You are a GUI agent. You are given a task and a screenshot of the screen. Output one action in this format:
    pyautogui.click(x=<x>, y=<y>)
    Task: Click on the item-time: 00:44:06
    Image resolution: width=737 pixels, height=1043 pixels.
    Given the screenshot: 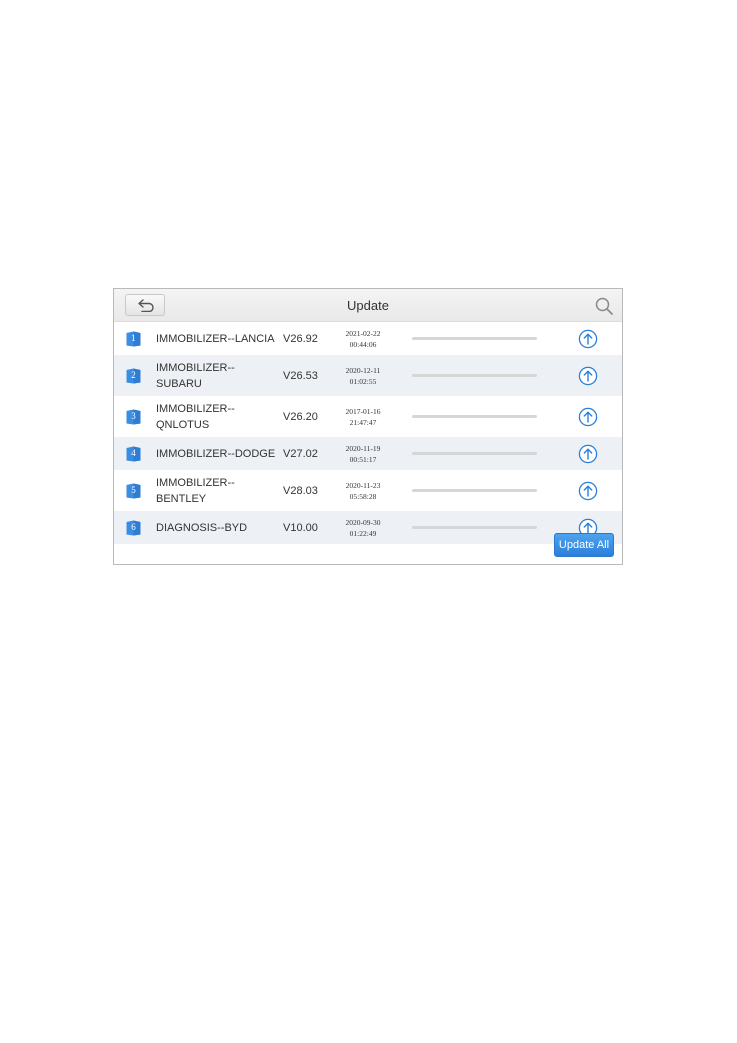 What is the action you would take?
    pyautogui.click(x=363, y=344)
    